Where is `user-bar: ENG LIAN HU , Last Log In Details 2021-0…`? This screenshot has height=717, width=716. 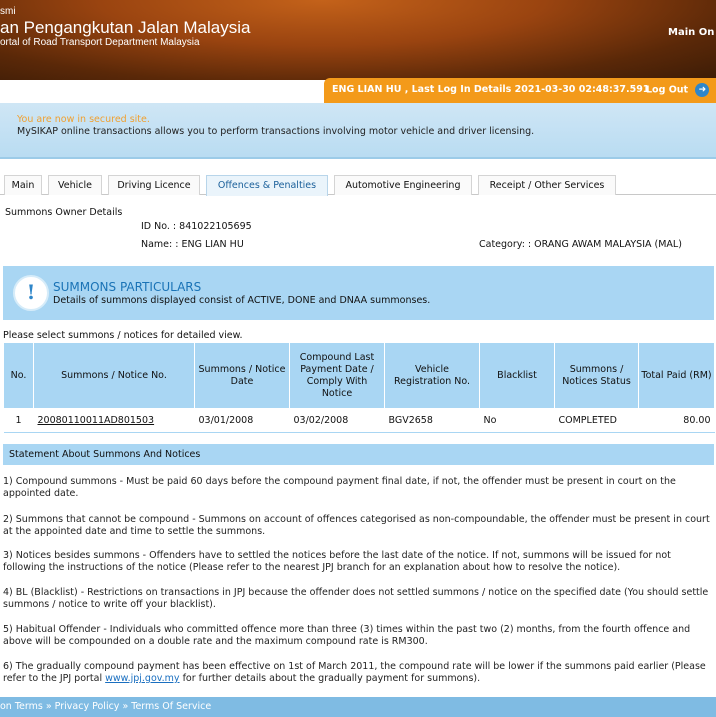
user-bar: ENG LIAN HU , Last Log In Details 2021-0… is located at coordinates (520, 90).